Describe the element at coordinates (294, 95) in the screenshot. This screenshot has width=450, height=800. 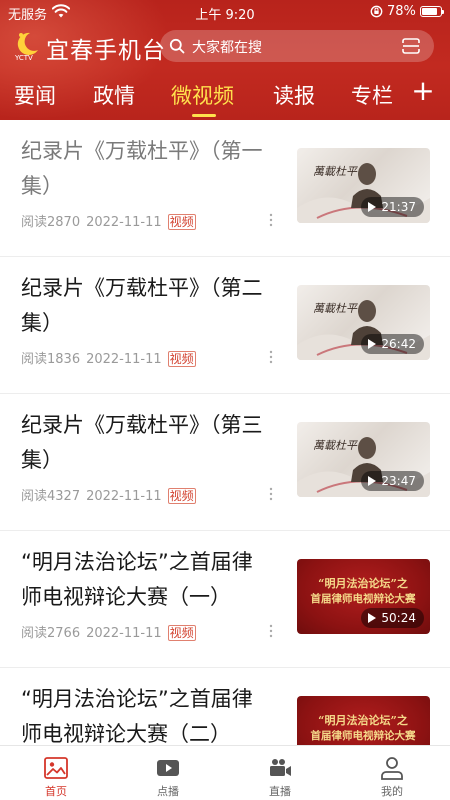
I see `tab-dubao: 读报` at that location.